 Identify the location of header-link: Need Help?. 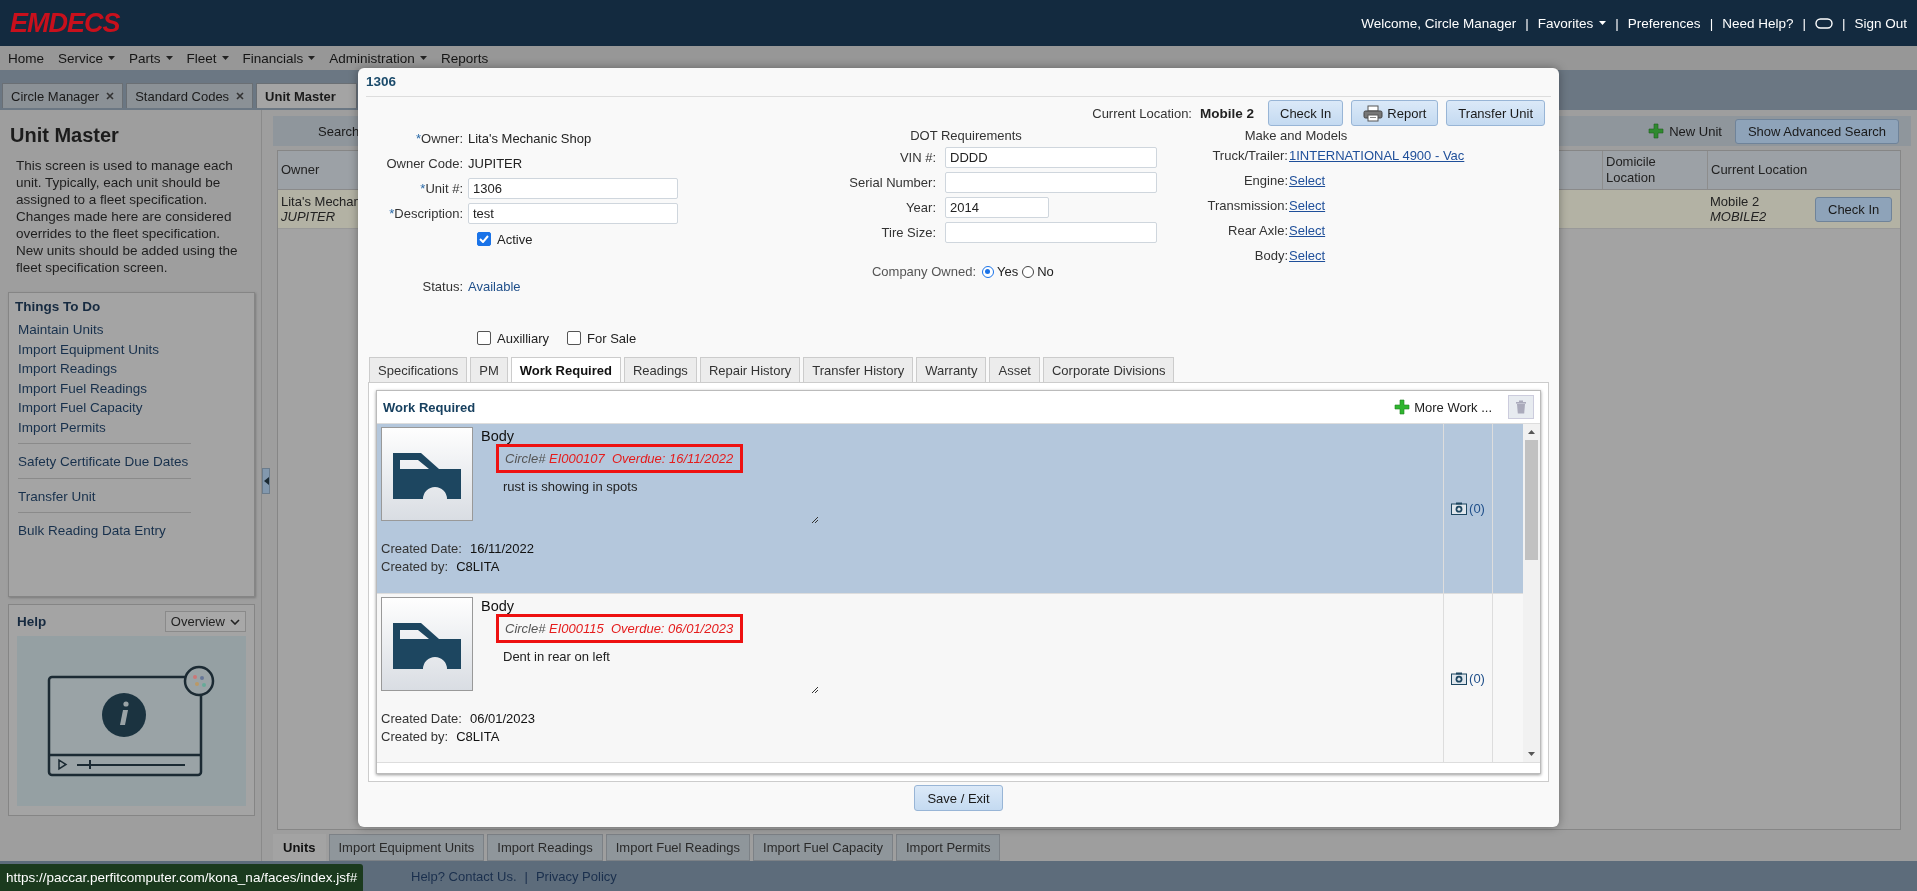
(1758, 23).